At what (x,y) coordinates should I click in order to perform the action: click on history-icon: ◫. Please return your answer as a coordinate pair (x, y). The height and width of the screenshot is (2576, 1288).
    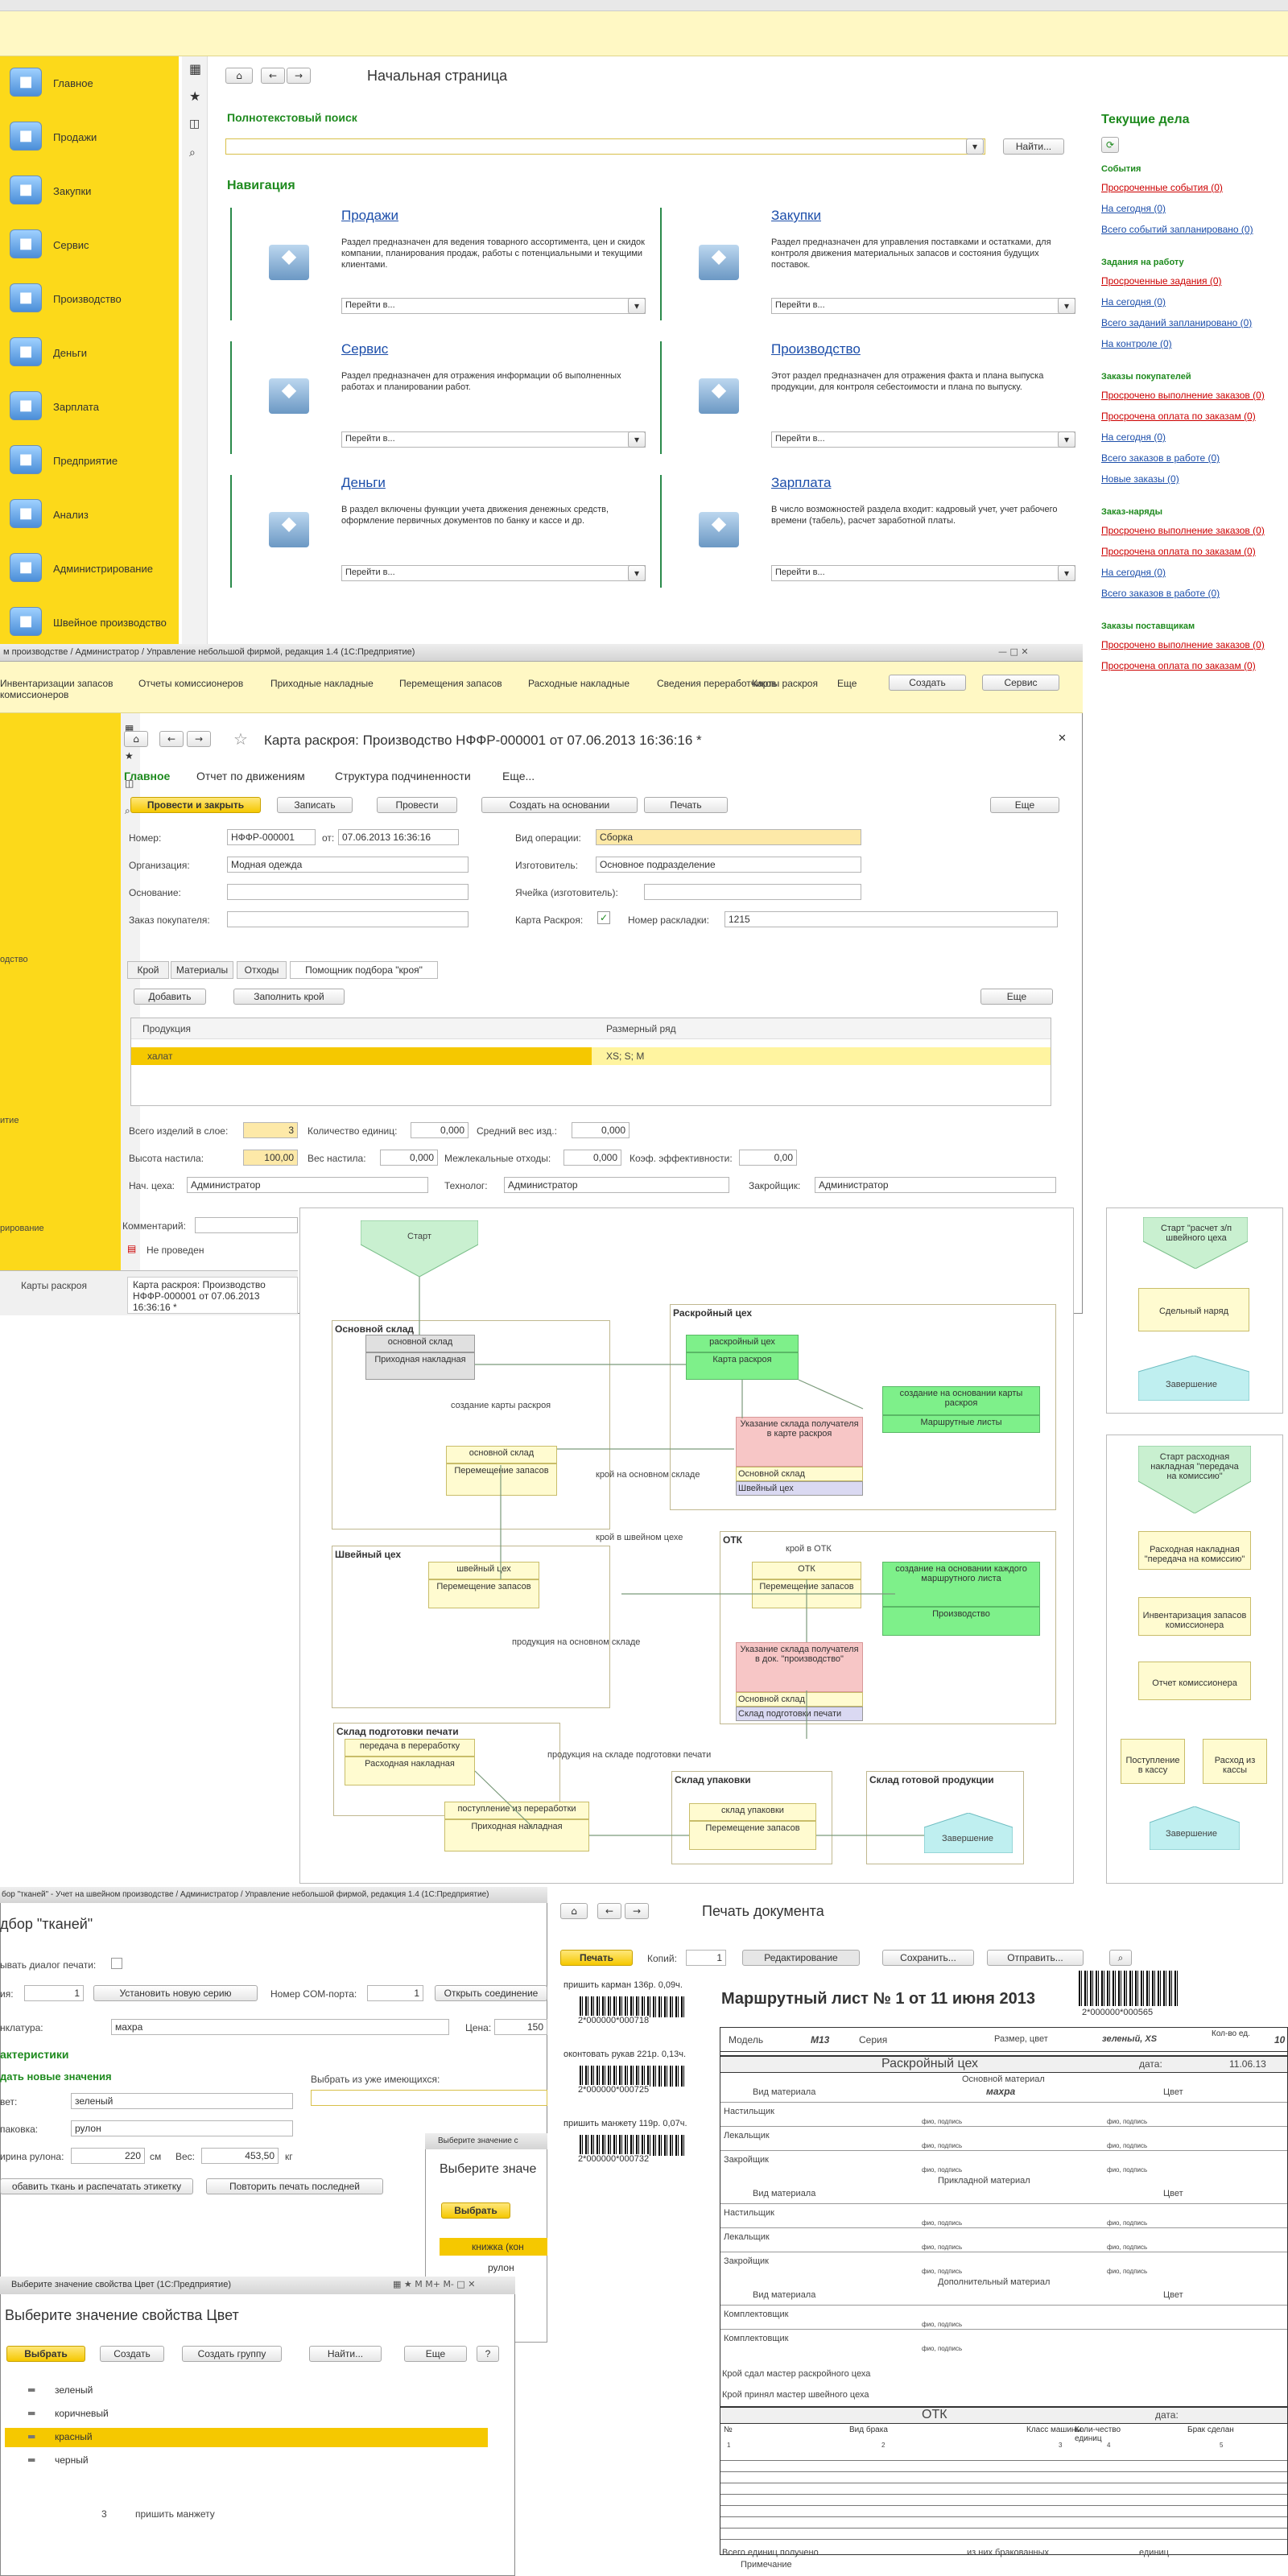
    Looking at the image, I should click on (194, 124).